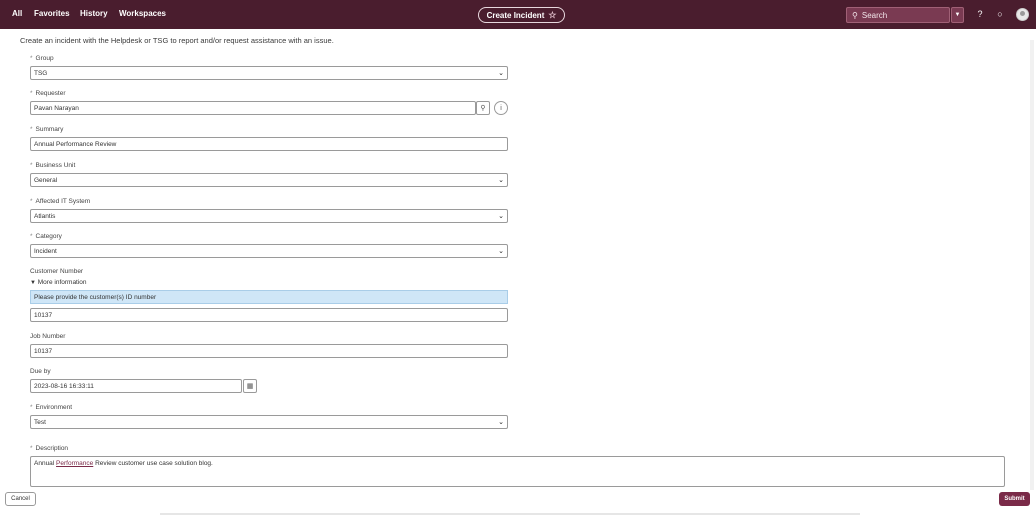 This screenshot has height=516, width=1036. I want to click on notifications-bell-icon: ○, so click(1000, 14).